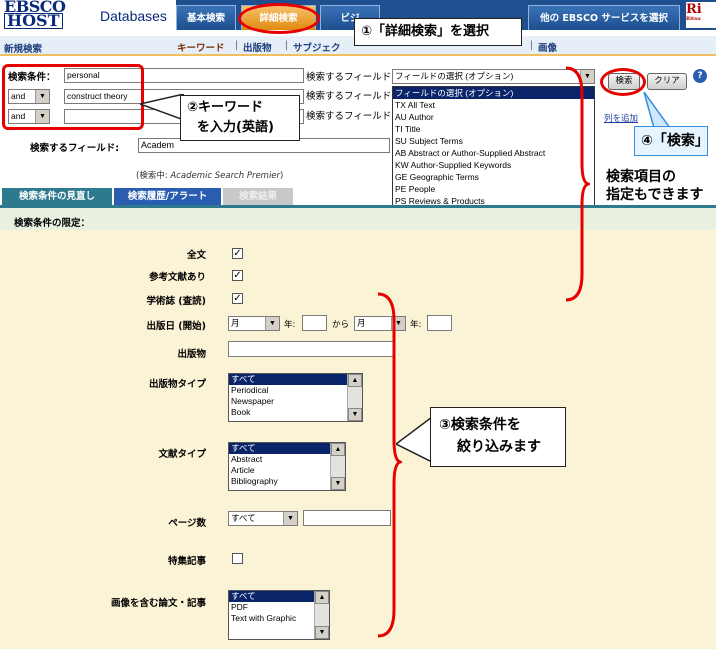 Image resolution: width=716 pixels, height=649 pixels. I want to click on from-year-input, so click(314, 323).